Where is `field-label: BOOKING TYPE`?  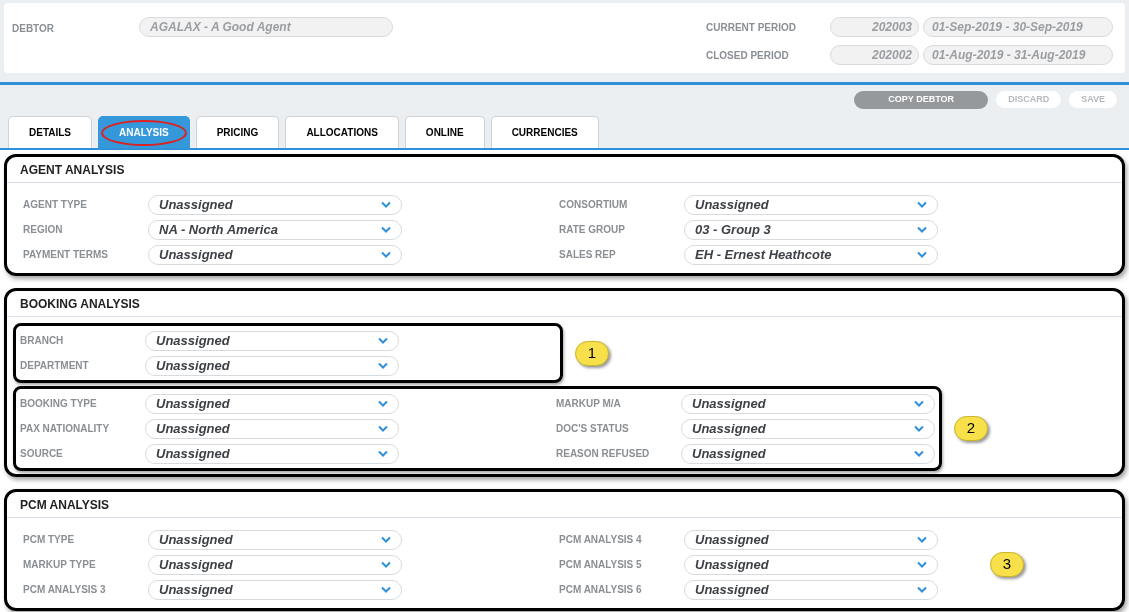
field-label: BOOKING TYPE is located at coordinates (59, 404).